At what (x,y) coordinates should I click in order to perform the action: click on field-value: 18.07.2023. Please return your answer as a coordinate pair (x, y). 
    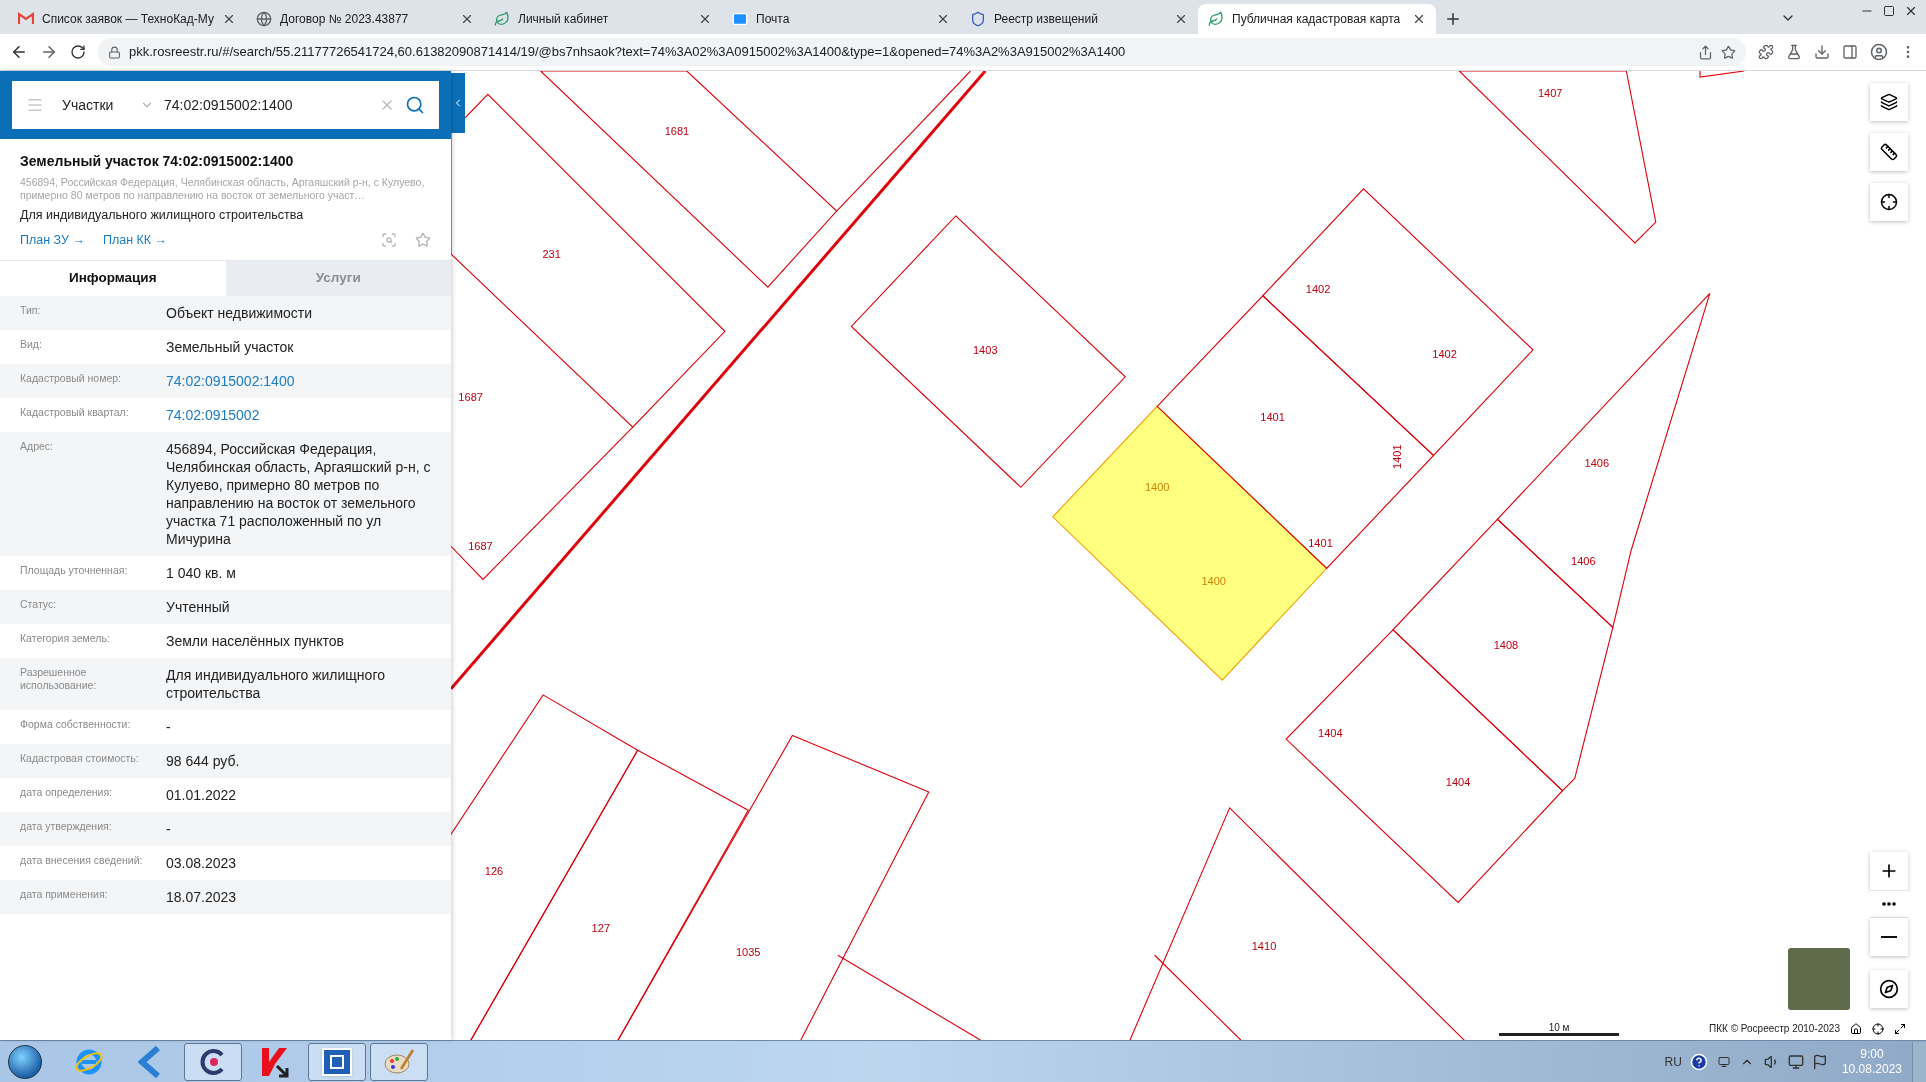
    Looking at the image, I should click on (202, 896).